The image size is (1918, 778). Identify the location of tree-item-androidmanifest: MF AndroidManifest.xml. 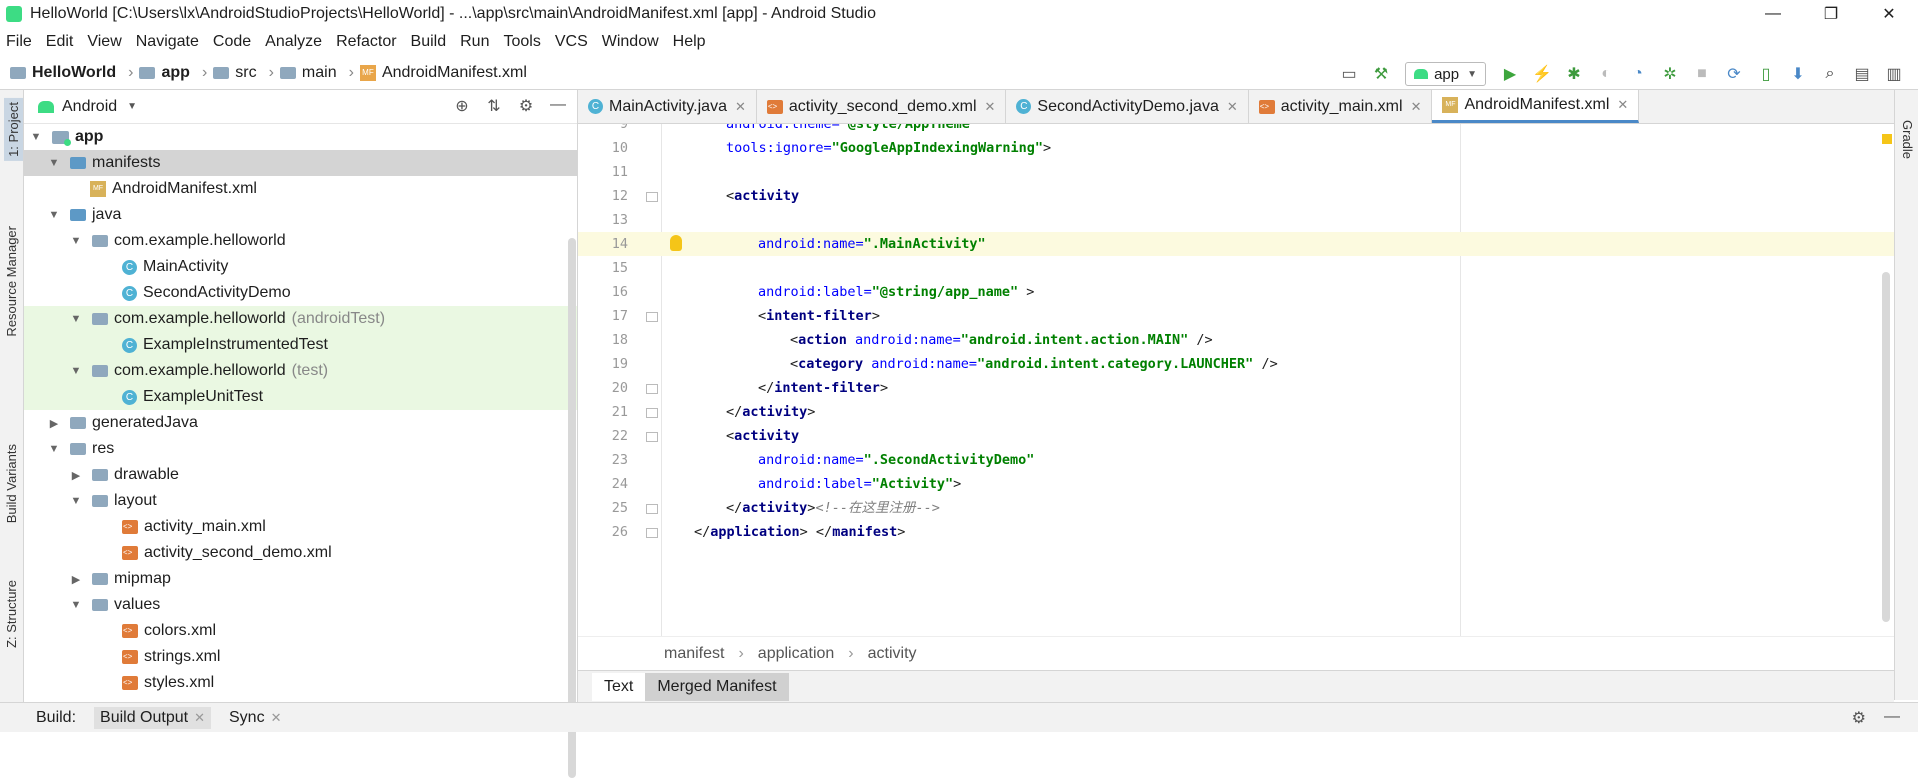
(300, 189).